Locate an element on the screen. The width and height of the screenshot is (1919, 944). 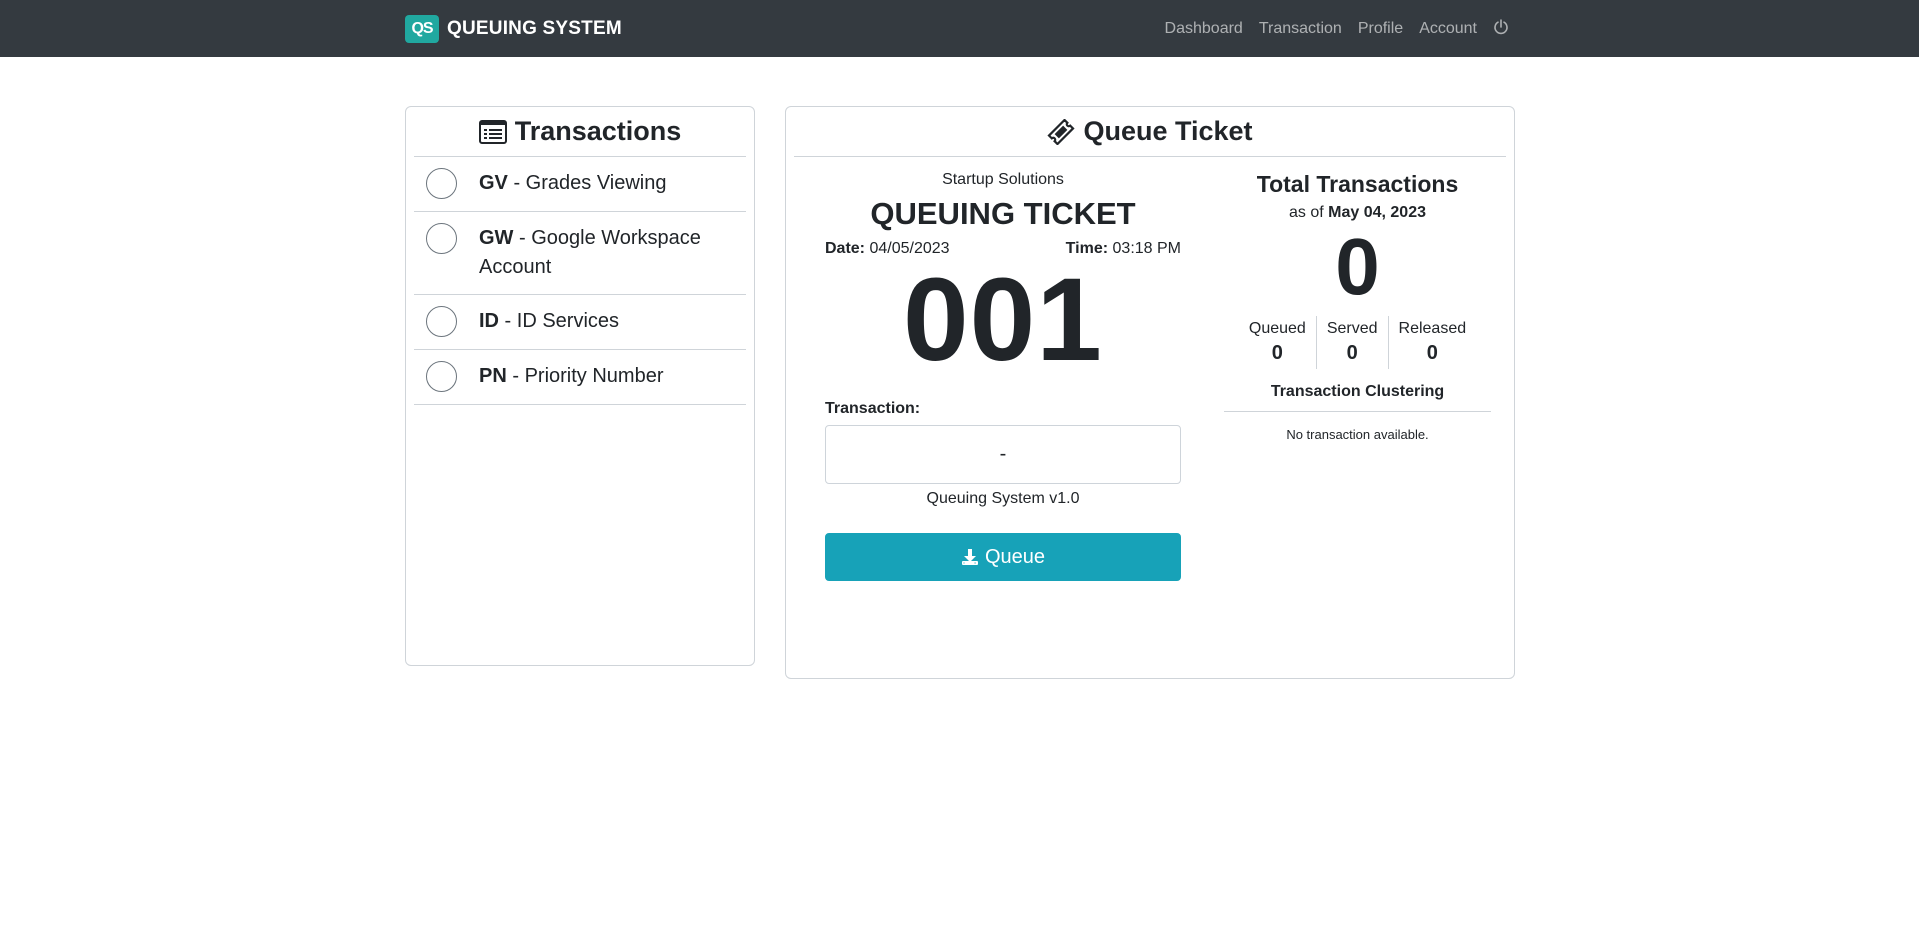
ticket-icon is located at coordinates (1061, 131).